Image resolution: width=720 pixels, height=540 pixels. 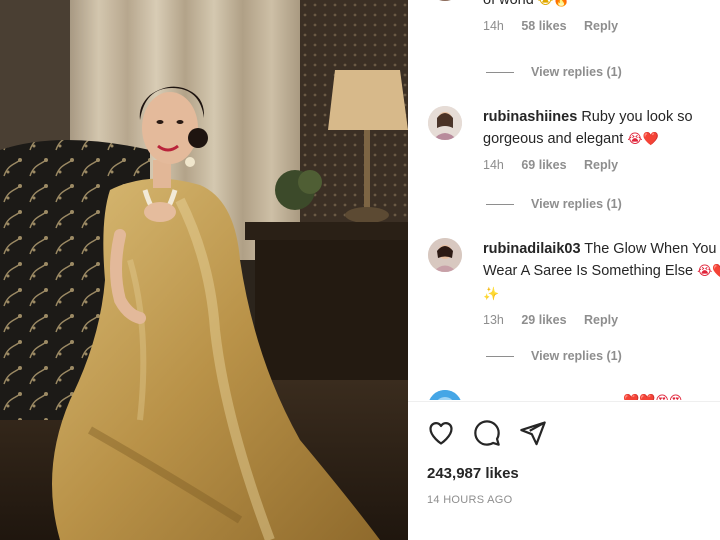 I want to click on like-button, so click(x=441, y=433).